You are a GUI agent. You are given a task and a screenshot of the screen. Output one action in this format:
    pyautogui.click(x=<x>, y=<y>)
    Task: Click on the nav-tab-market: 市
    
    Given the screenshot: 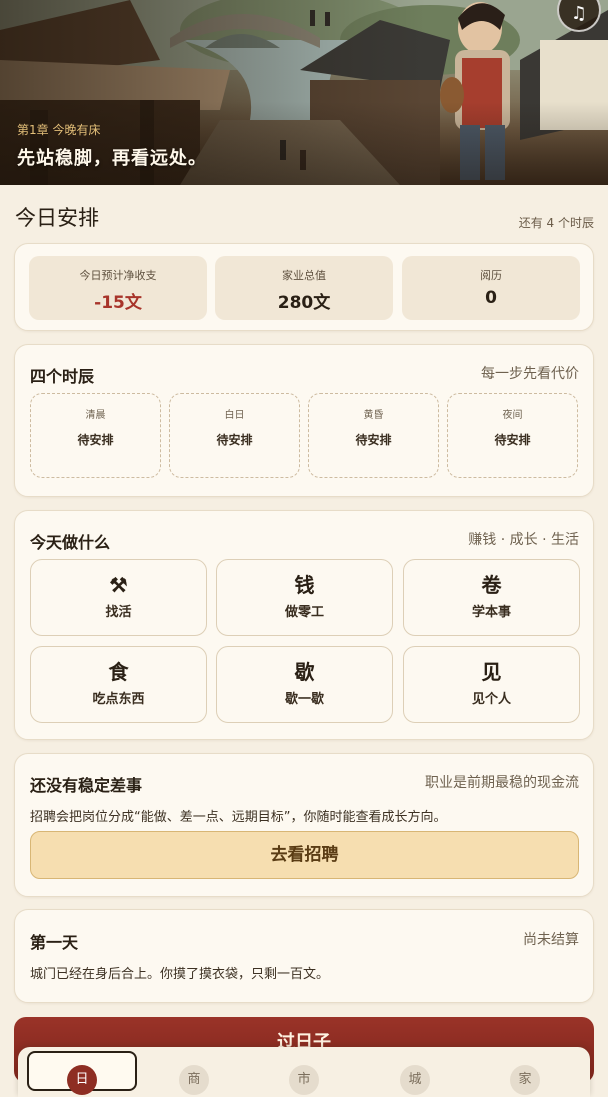 What is the action you would take?
    pyautogui.click(x=304, y=1073)
    